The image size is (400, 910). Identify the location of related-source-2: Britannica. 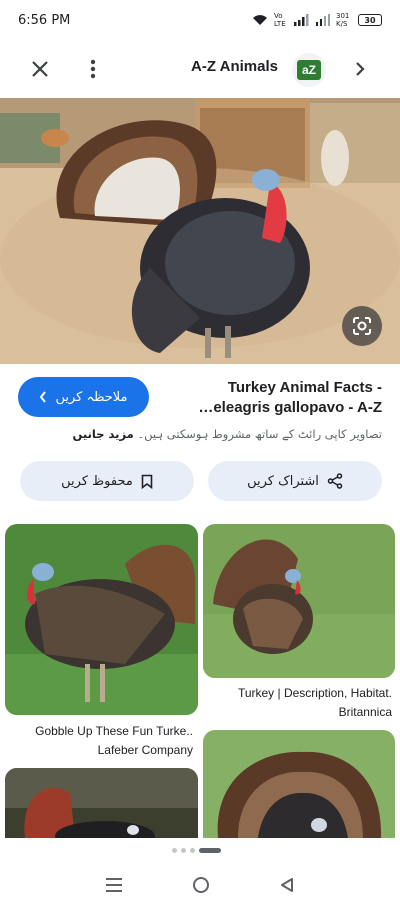
(365, 712).